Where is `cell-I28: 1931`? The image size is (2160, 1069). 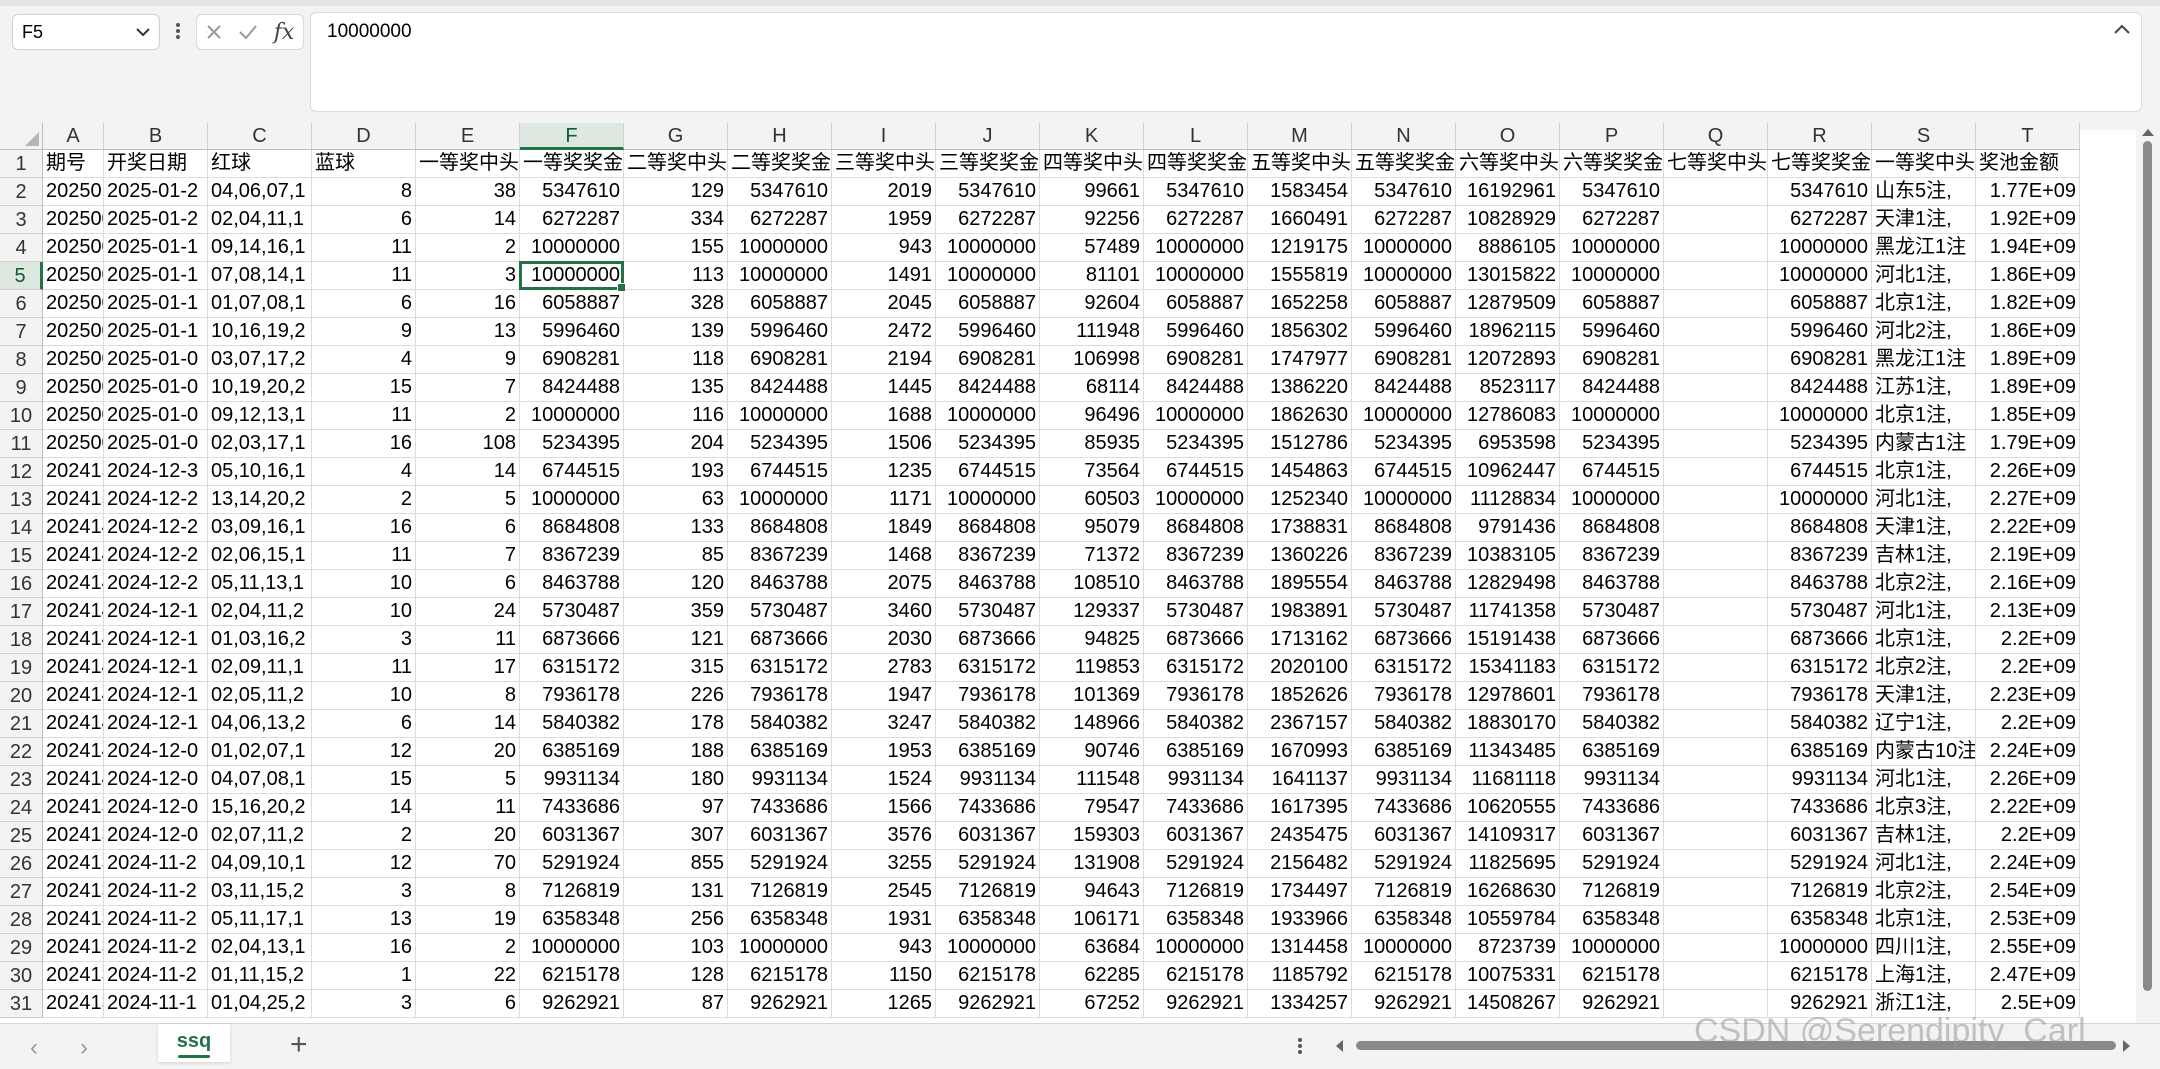 cell-I28: 1931 is located at coordinates (884, 920).